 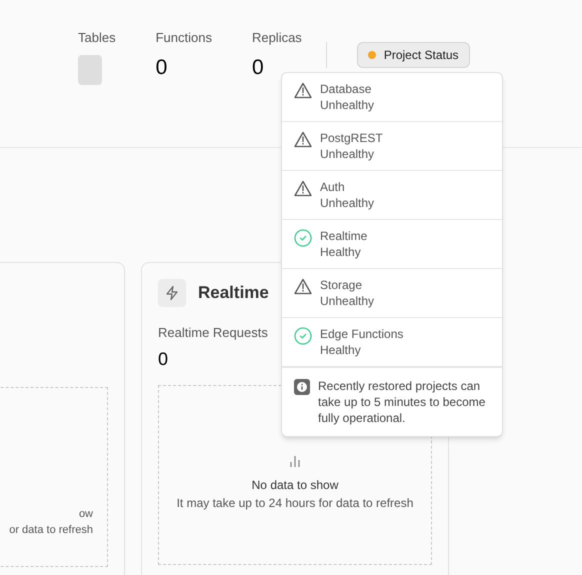 What do you see at coordinates (277, 38) in the screenshot?
I see `stat-label: Replicas` at bounding box center [277, 38].